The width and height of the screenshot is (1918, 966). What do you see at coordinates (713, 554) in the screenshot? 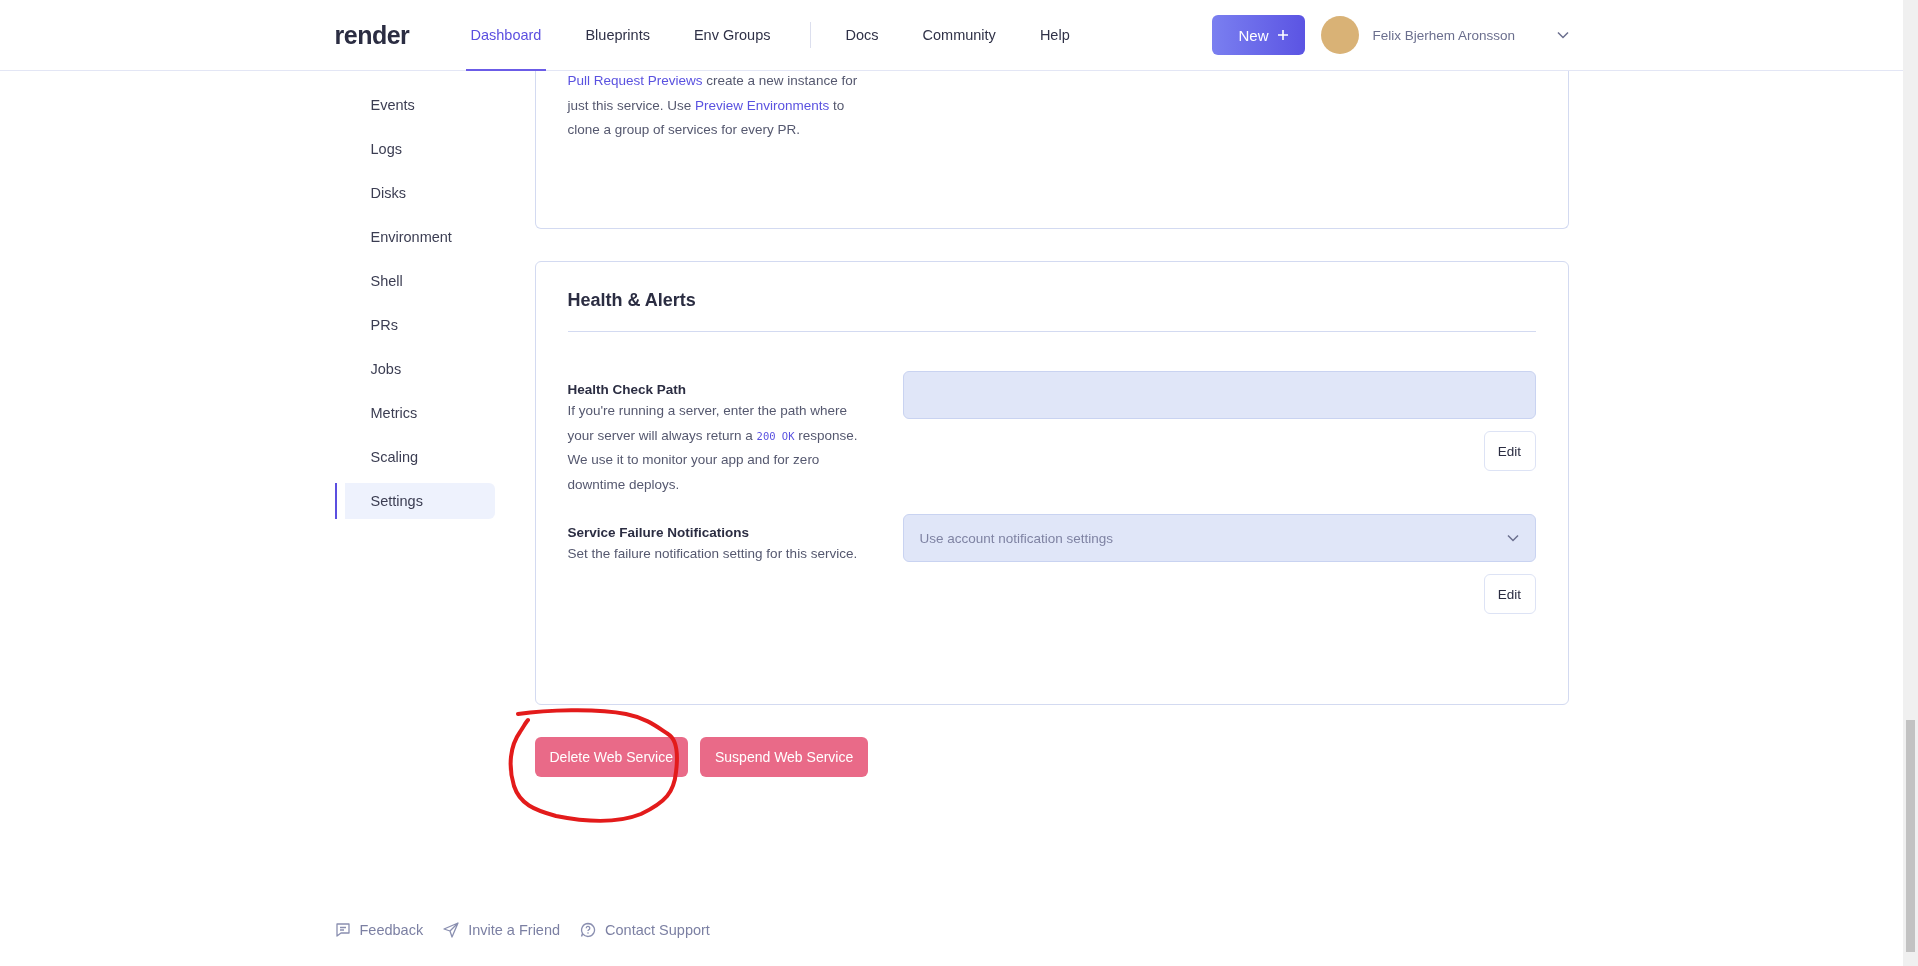
I see `setting-description: Set the failure notification setting for this service.` at bounding box center [713, 554].